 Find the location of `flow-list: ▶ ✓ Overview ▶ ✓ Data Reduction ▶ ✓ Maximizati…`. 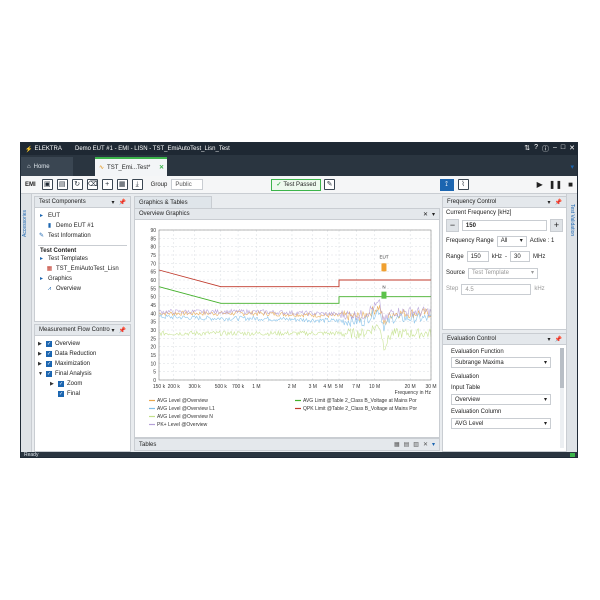

flow-list: ▶ ✓ Overview ▶ ✓ Data Reduction ▶ ✓ Maximizati… is located at coordinates (82, 369).